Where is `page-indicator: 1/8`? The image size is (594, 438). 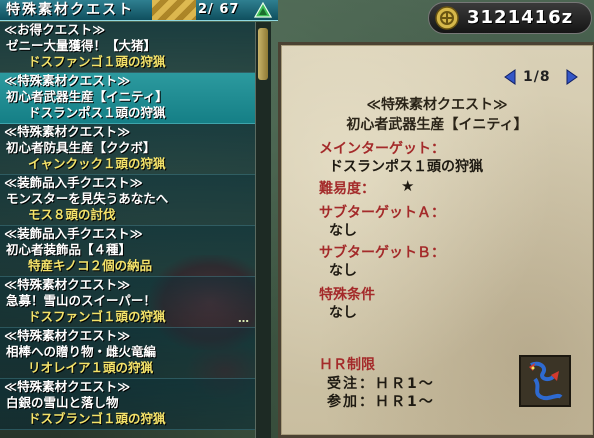 page-indicator: 1/8 is located at coordinates (537, 77).